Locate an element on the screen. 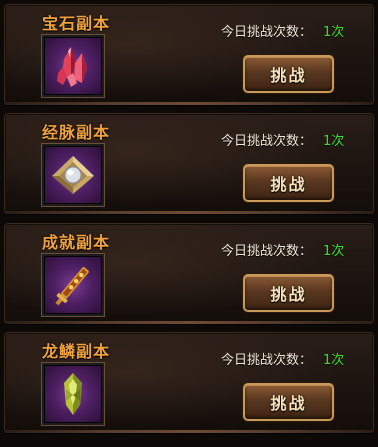 Image resolution: width=378 pixels, height=447 pixels. golden-scepter-icon is located at coordinates (73, 285).